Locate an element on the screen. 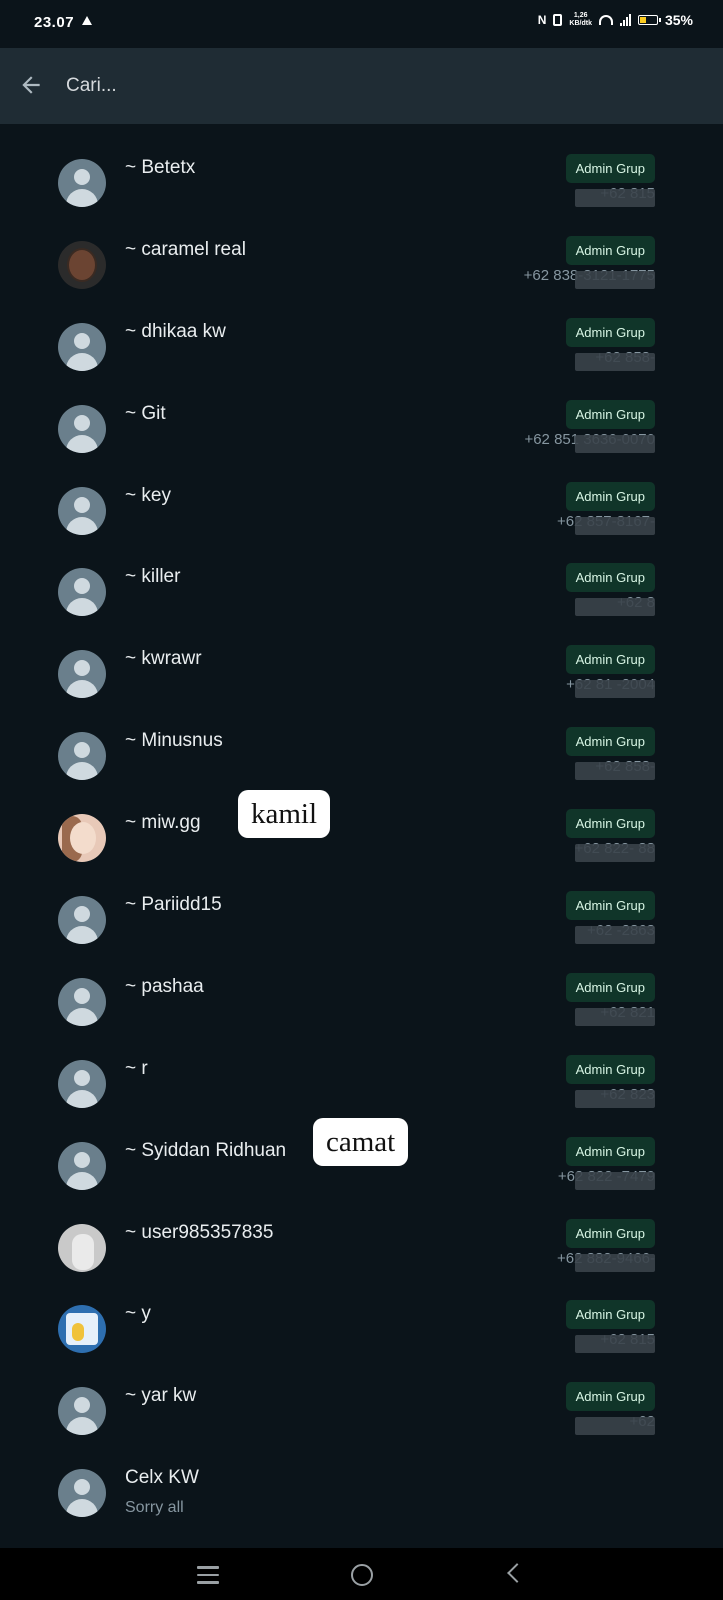 Image resolution: width=723 pixels, height=1600 pixels. warning-icon is located at coordinates (87, 20).